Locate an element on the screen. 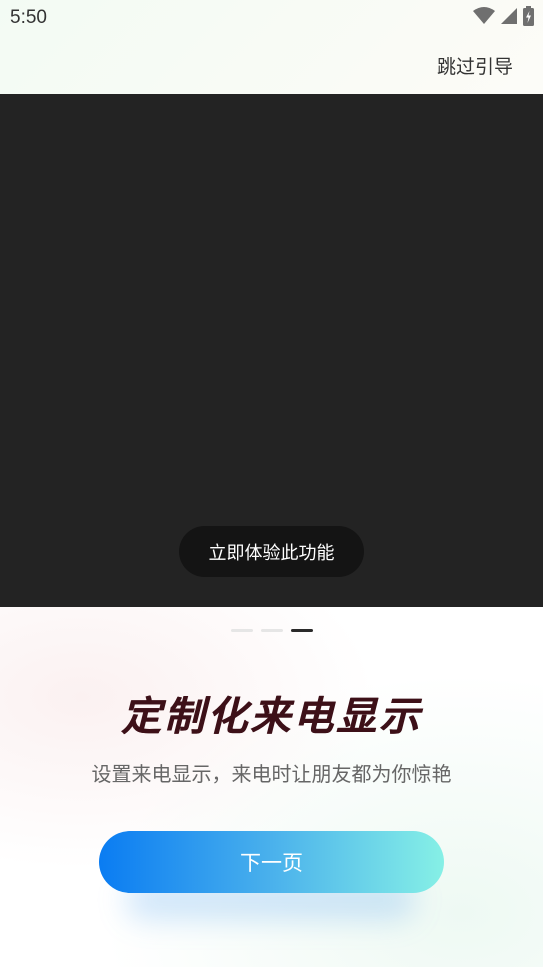  page-indicator is located at coordinates (271, 630).